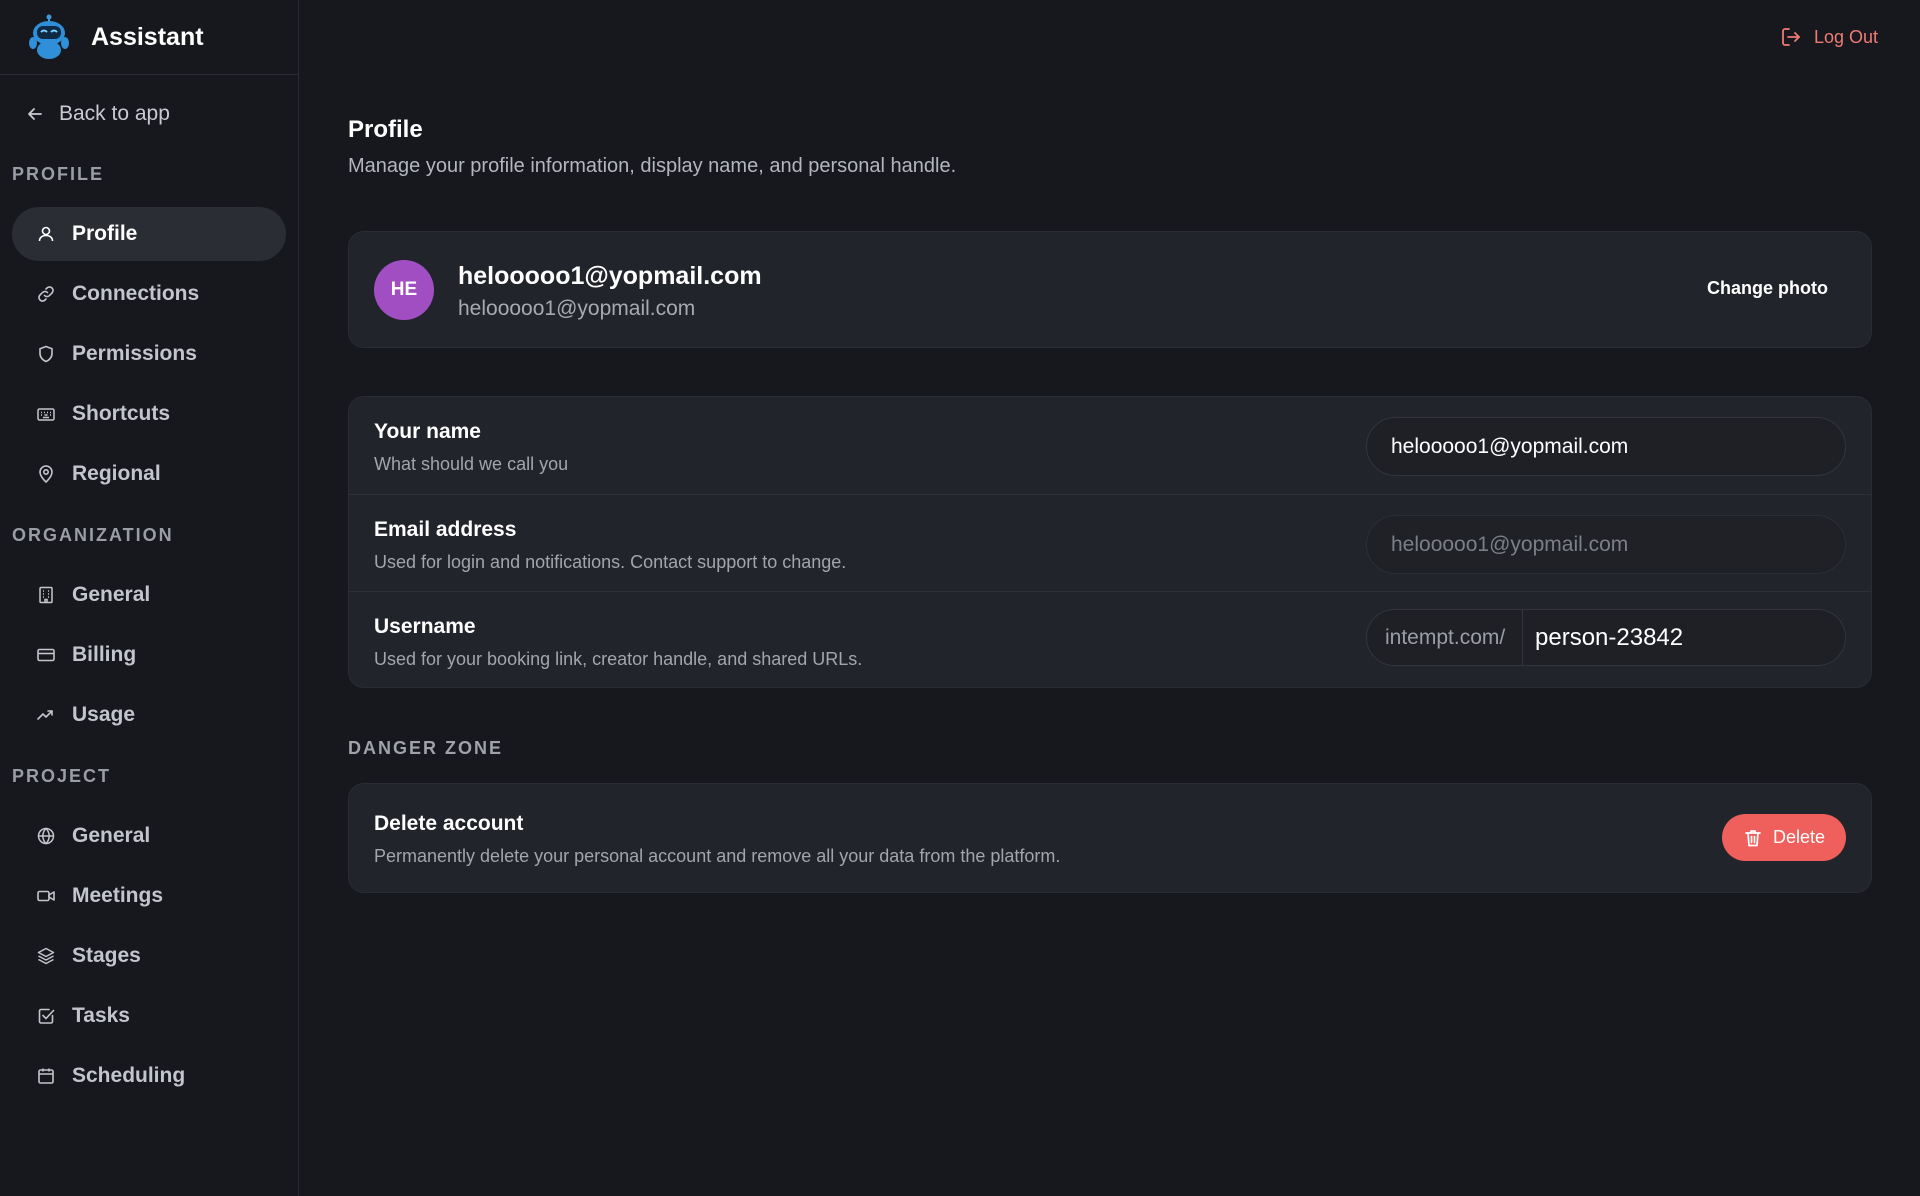 The image size is (1920, 1196). Describe the element at coordinates (35, 114) in the screenshot. I see `arrow-left-icon` at that location.